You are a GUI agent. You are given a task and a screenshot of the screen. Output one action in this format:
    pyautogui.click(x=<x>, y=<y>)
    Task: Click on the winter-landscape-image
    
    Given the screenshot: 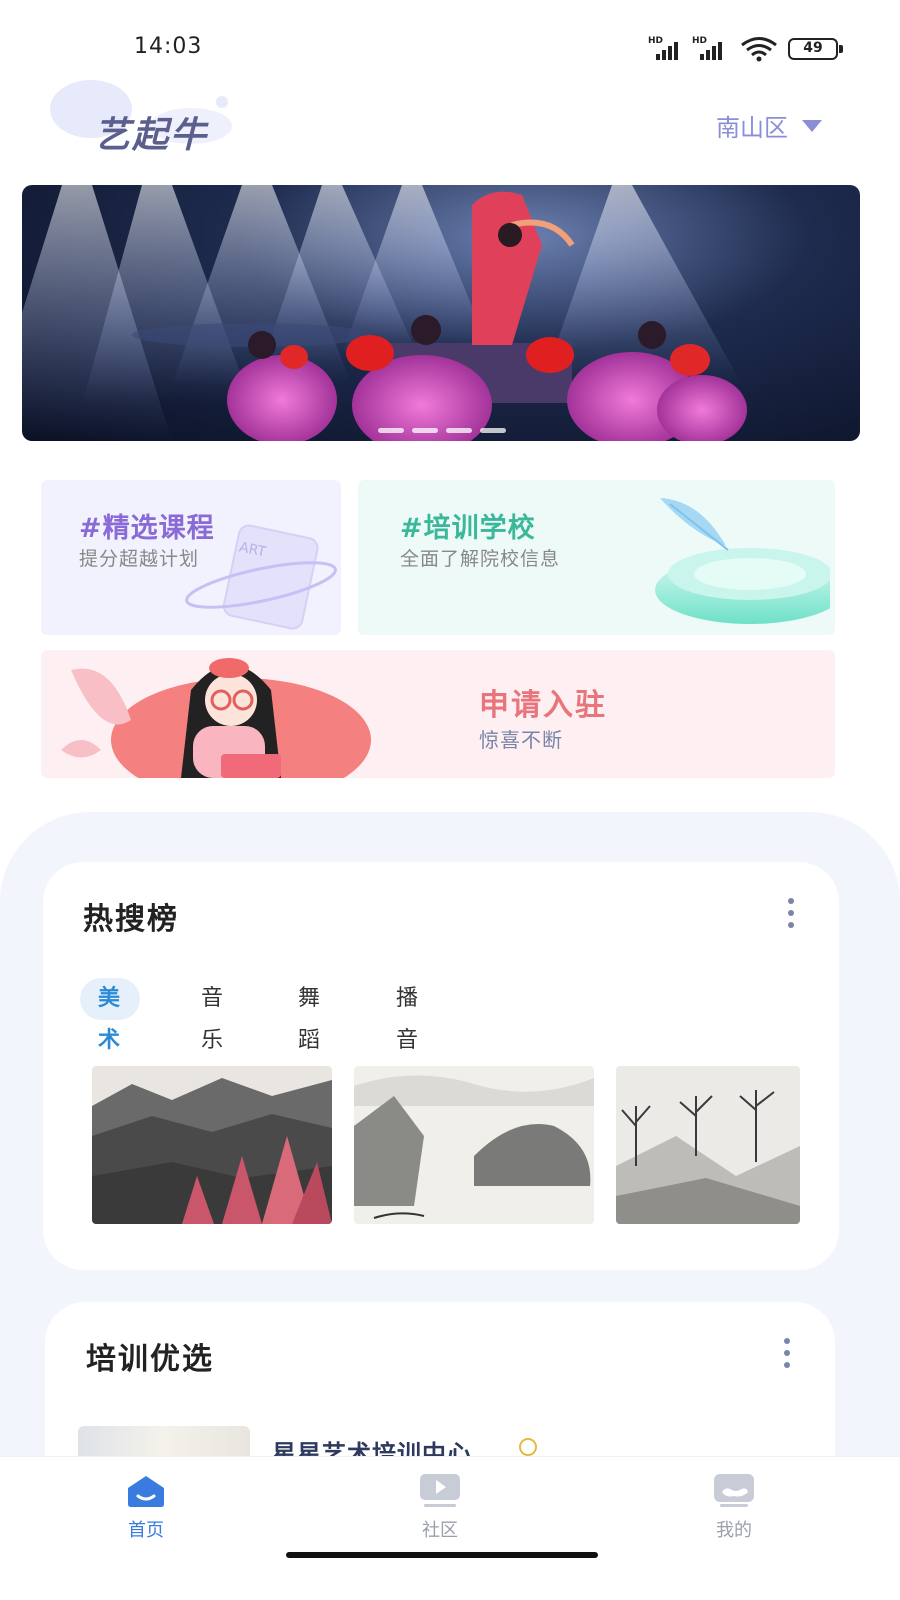 What is the action you would take?
    pyautogui.click(x=708, y=1145)
    